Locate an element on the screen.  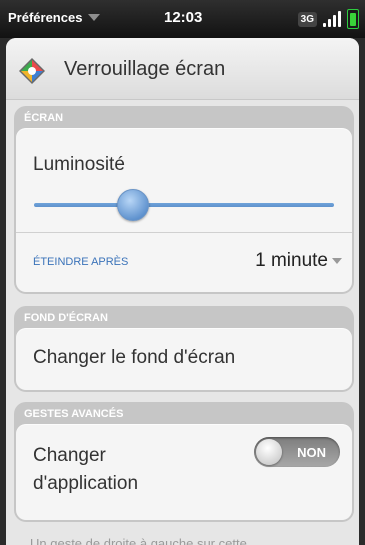
wallpaper-group-body: Changer le fond d'écran is located at coordinates (184, 359).